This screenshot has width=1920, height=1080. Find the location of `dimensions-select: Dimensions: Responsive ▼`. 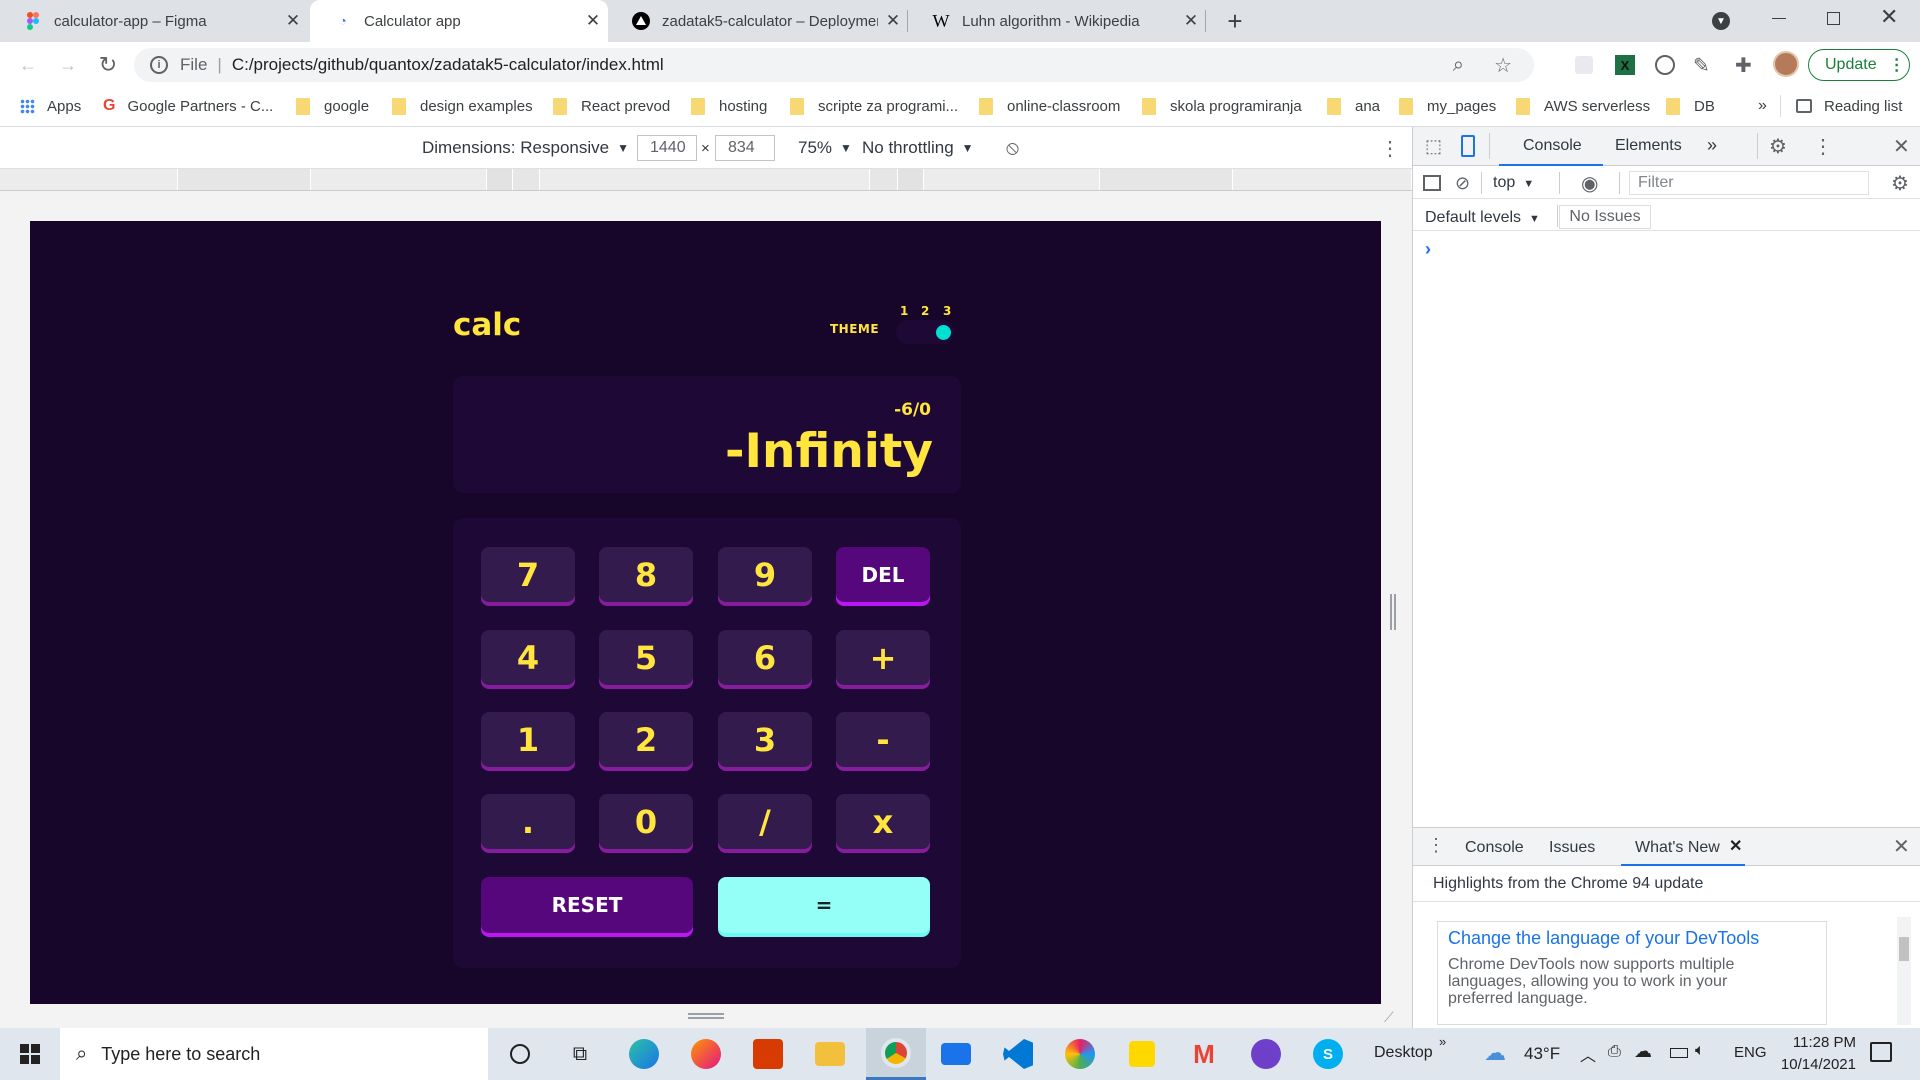

dimensions-select: Dimensions: Responsive ▼ is located at coordinates (525, 148).